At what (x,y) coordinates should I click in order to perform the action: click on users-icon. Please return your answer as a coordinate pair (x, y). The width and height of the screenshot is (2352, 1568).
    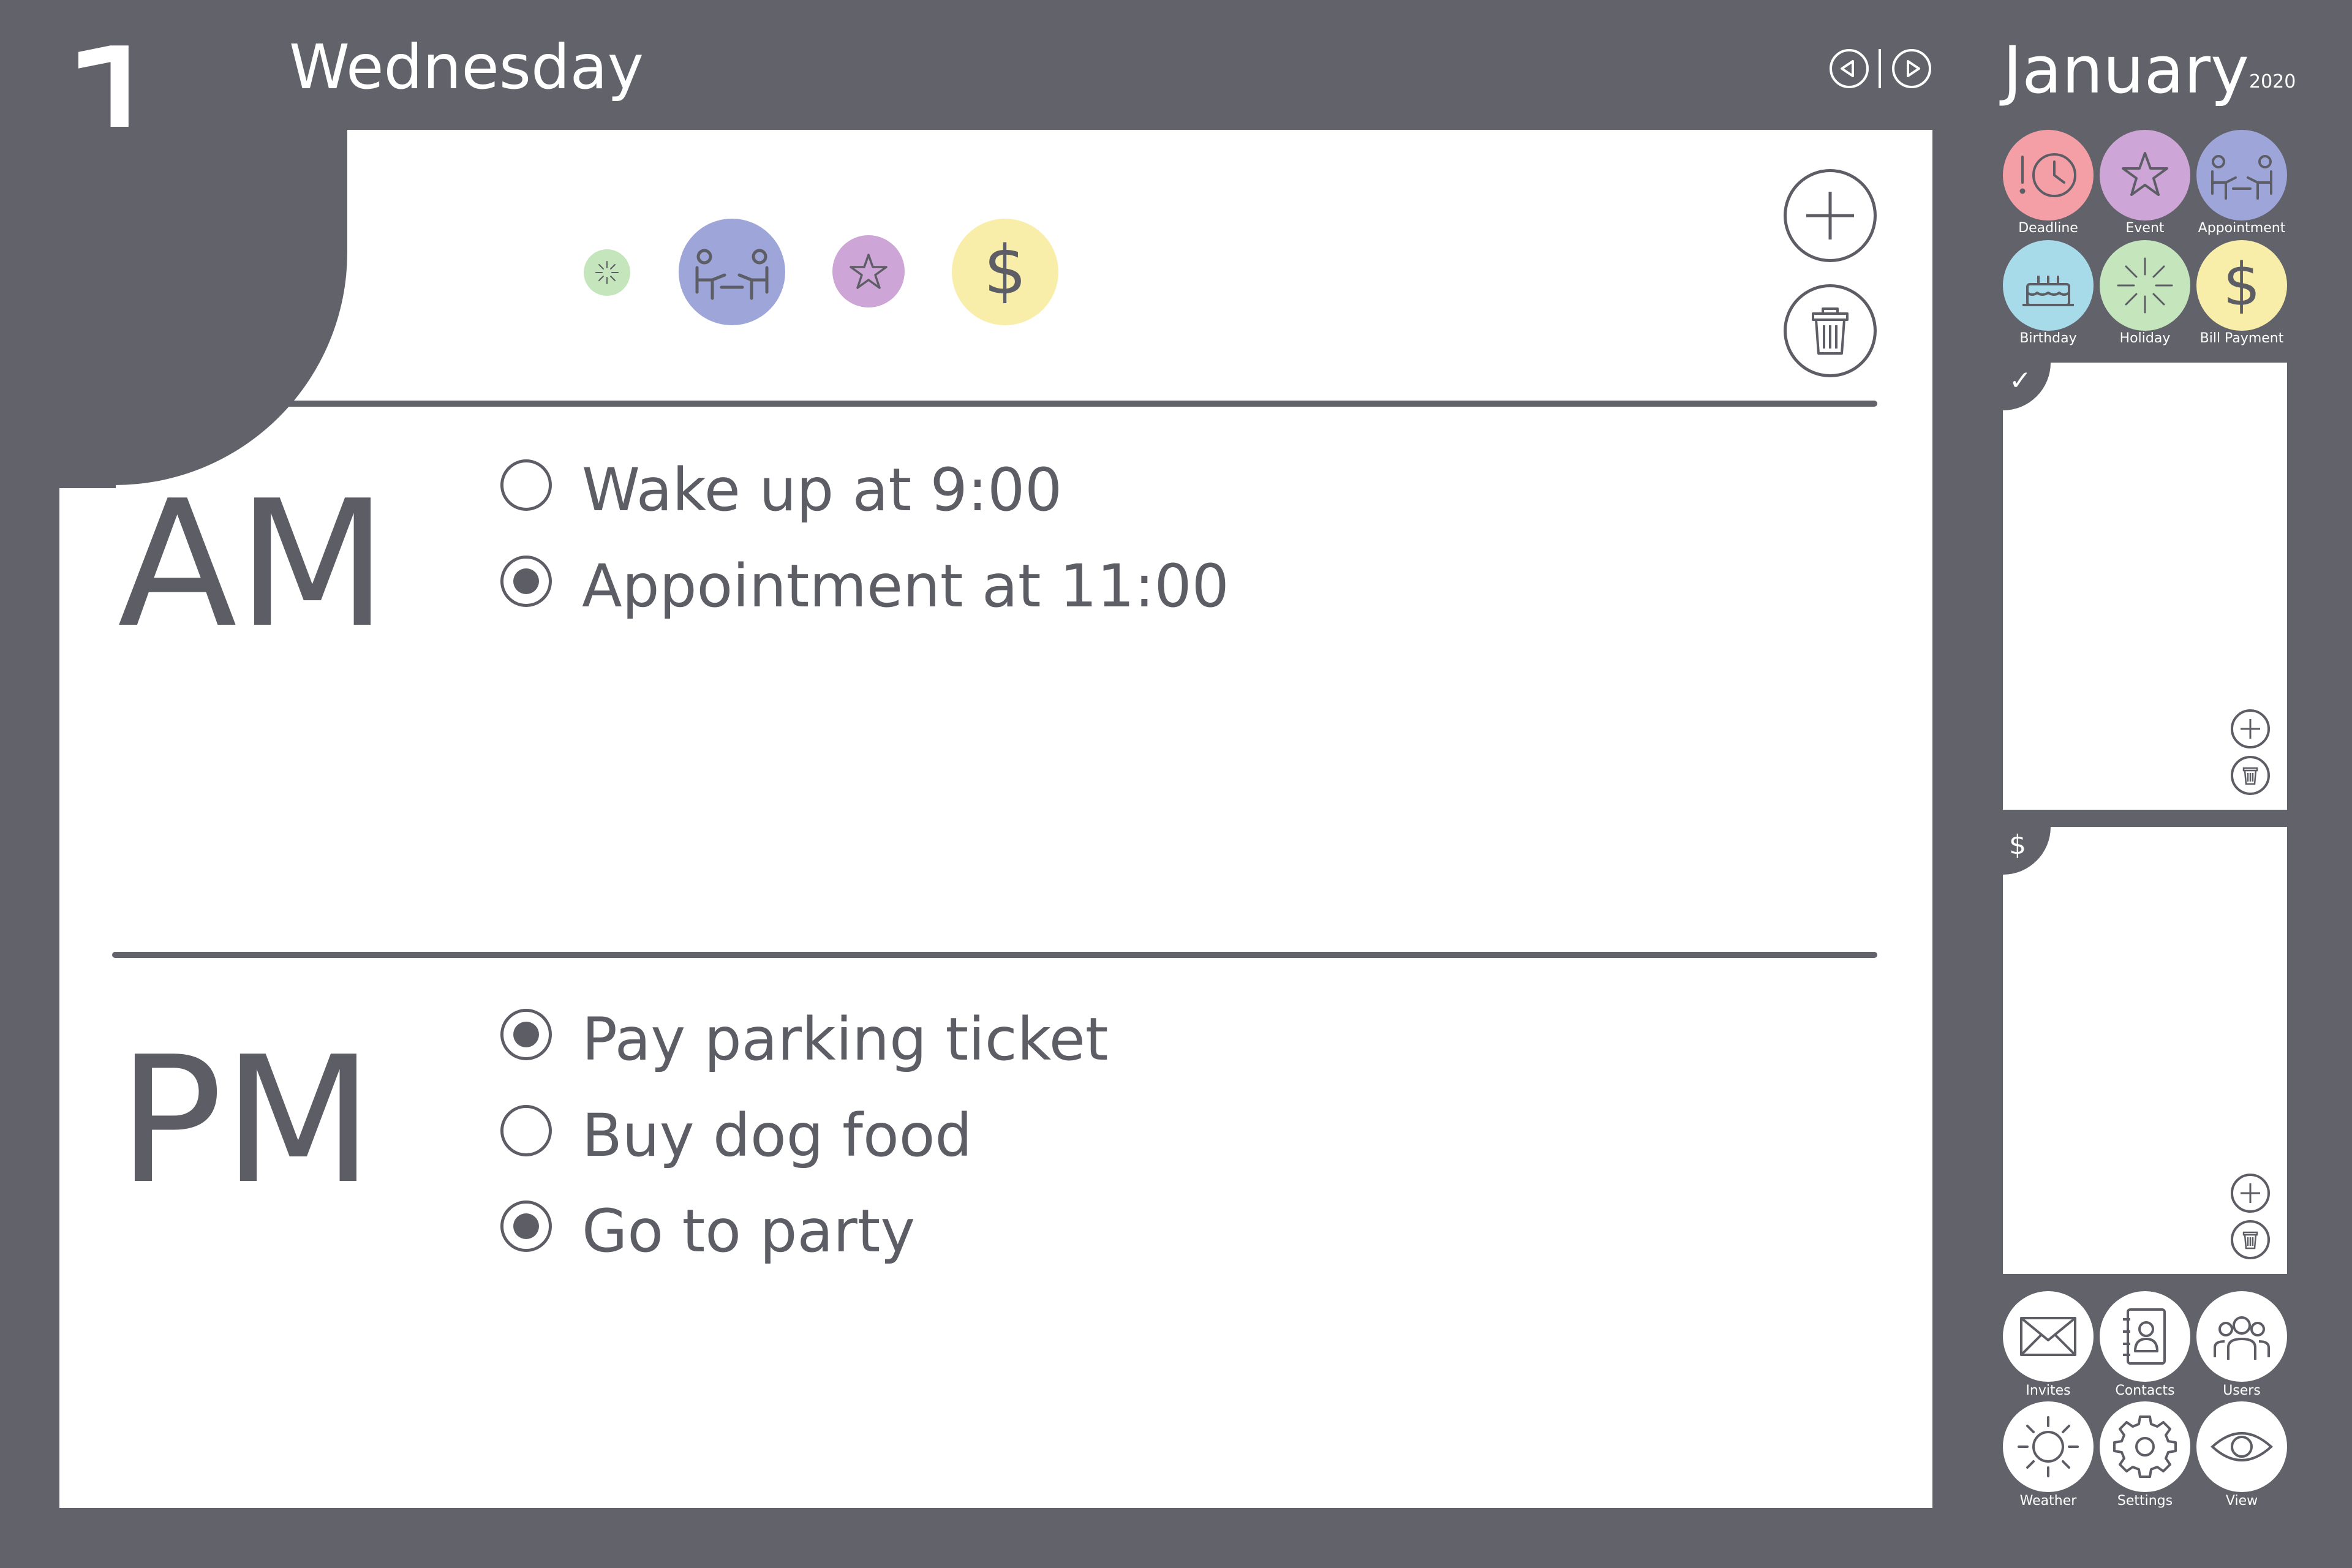
    Looking at the image, I should click on (2242, 1338).